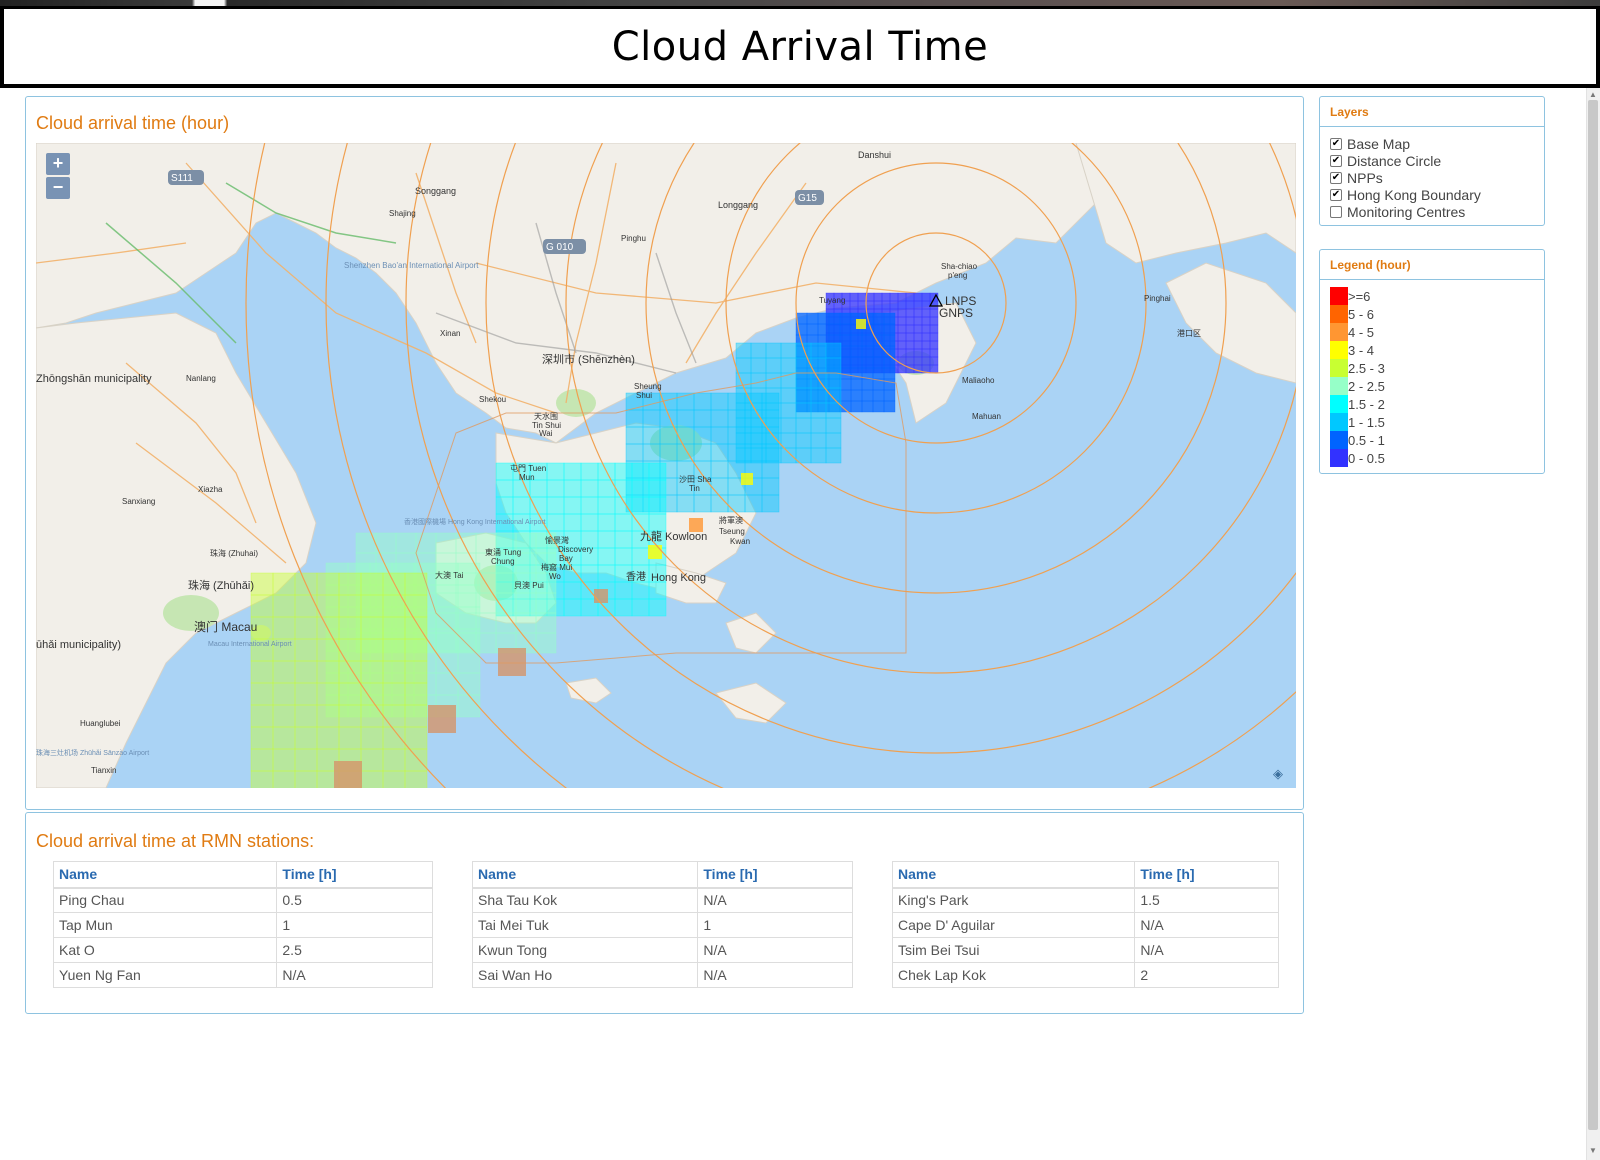  What do you see at coordinates (175, 841) in the screenshot?
I see `stations-panel-title: Cloud arrival time at RMN stations:` at bounding box center [175, 841].